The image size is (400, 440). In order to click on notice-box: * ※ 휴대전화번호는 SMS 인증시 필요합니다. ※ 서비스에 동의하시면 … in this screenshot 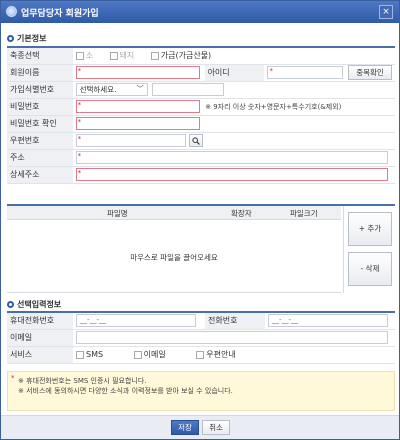, I will do `click(201, 391)`.